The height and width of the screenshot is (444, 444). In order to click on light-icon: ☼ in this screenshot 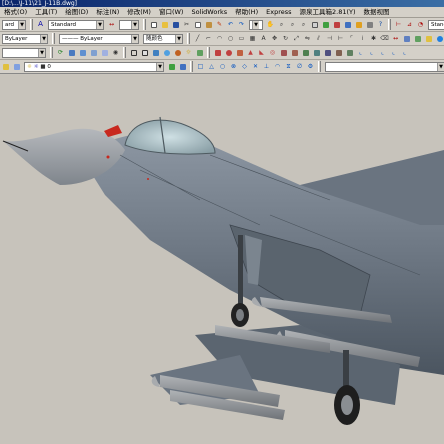, I will do `click(188, 52)`.